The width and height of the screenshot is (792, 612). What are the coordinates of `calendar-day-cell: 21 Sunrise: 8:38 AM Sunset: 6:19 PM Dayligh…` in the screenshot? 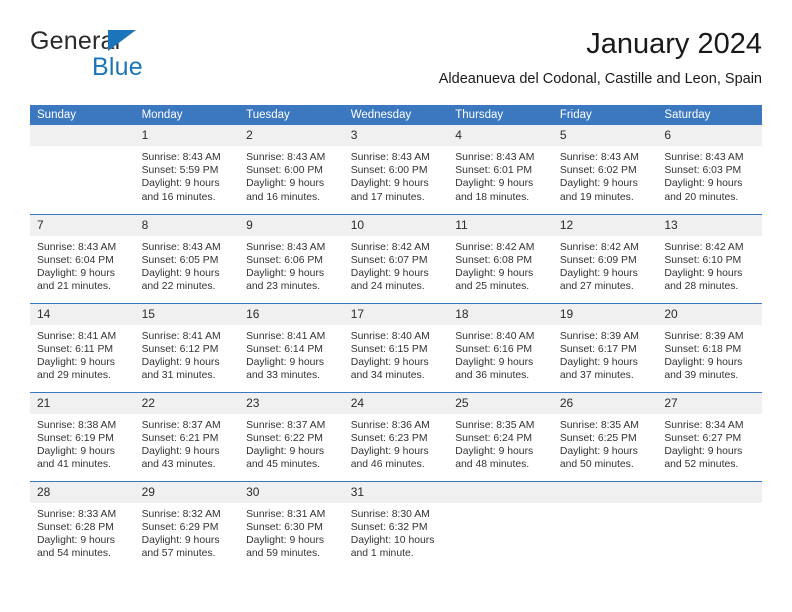 It's located at (82, 436).